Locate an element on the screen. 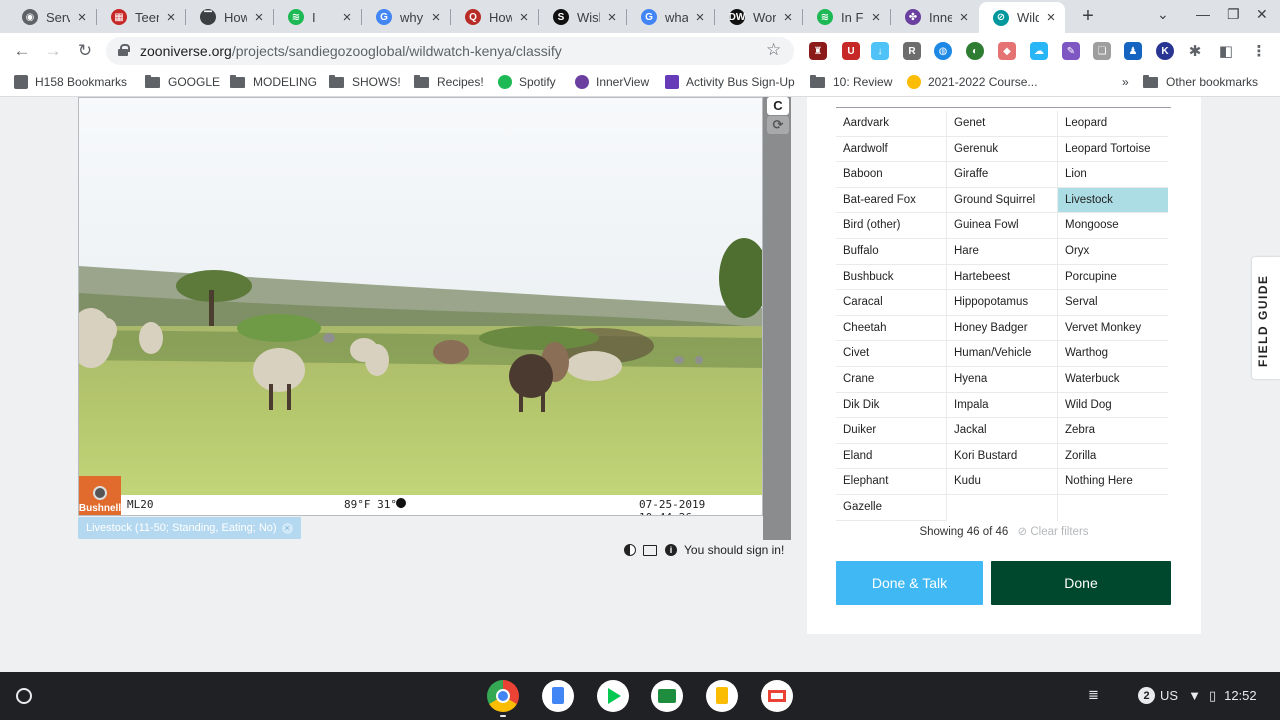  remove-annotation-icon: × is located at coordinates (287, 528).